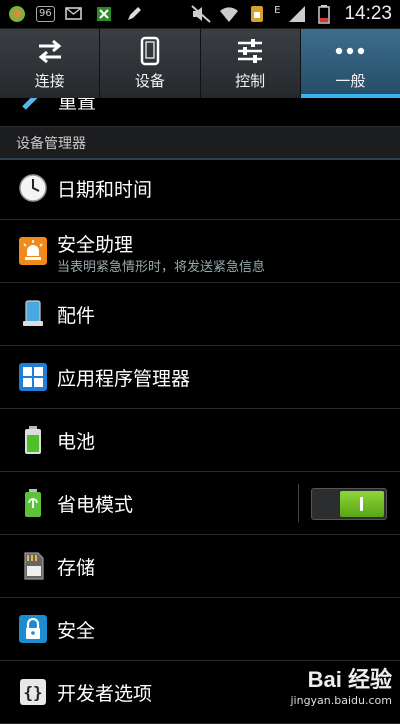  Describe the element at coordinates (350, 81) in the screenshot. I see `tab-label: 一般` at that location.